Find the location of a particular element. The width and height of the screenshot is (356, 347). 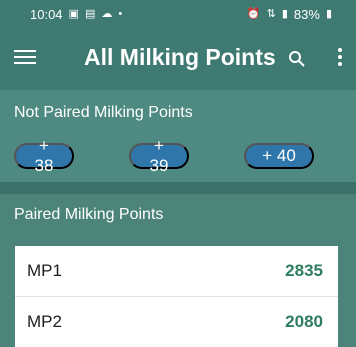

alarm-icon: ⏰ is located at coordinates (253, 13).